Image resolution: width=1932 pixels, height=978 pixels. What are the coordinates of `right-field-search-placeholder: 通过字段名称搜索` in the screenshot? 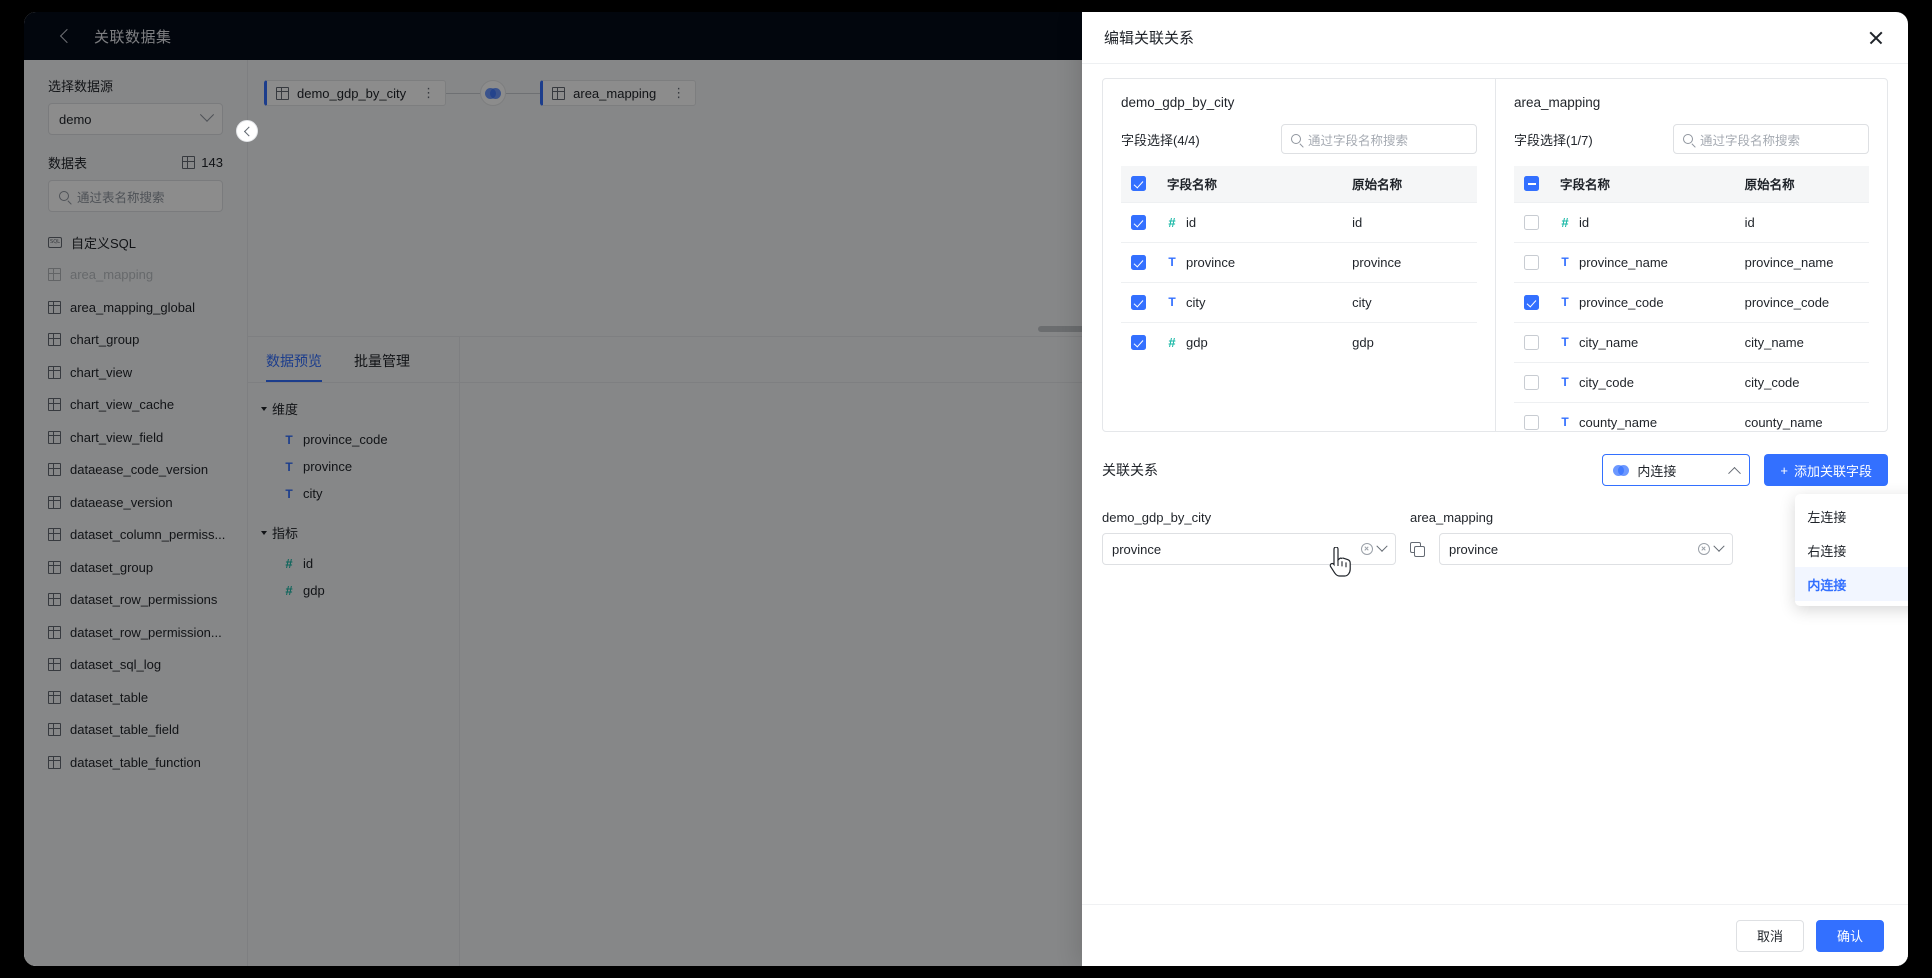 It's located at (1750, 140).